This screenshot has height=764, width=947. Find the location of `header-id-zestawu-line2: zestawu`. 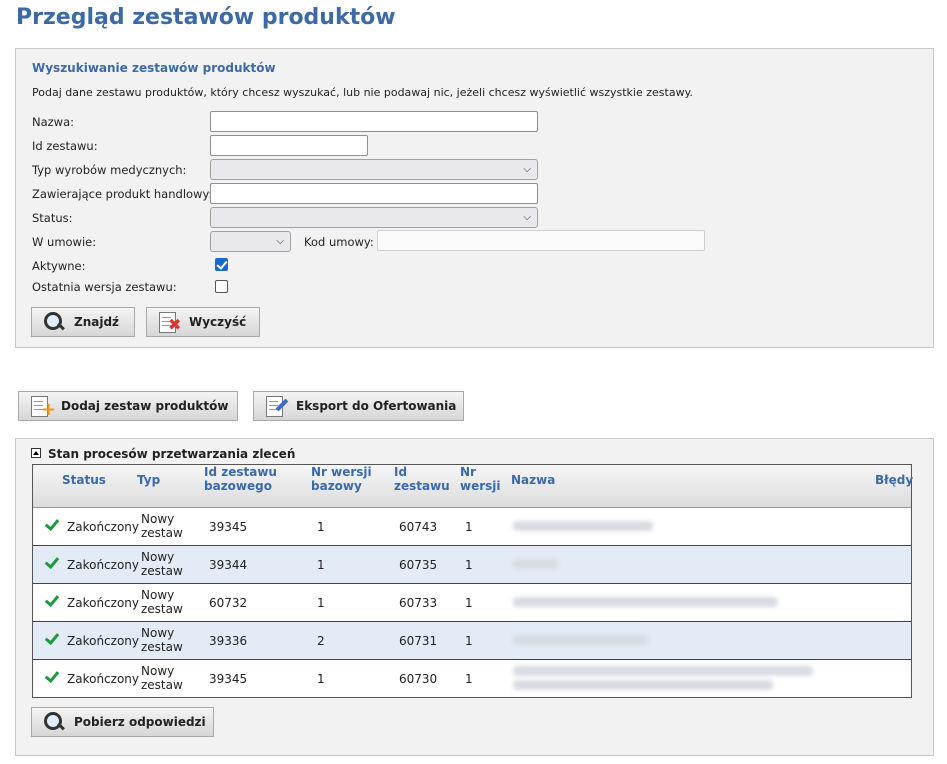

header-id-zestawu-line2: zestawu is located at coordinates (422, 486).